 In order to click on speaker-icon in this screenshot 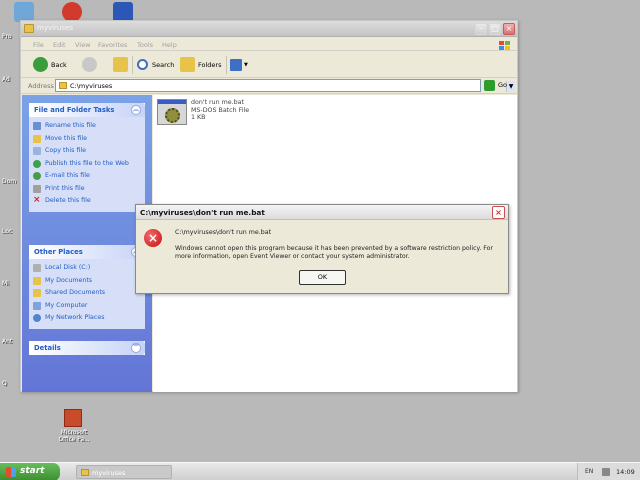, I will do `click(606, 472)`.